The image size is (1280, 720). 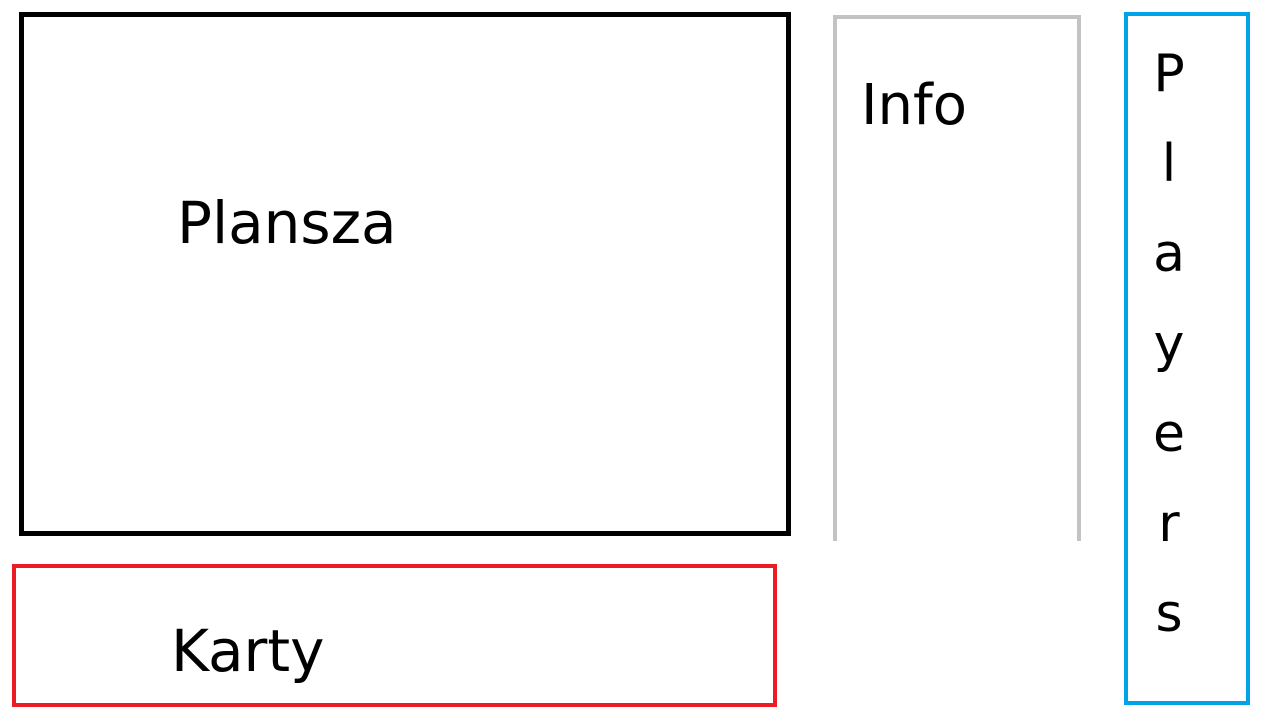 I want to click on players-label-letter: e, so click(x=1169, y=434).